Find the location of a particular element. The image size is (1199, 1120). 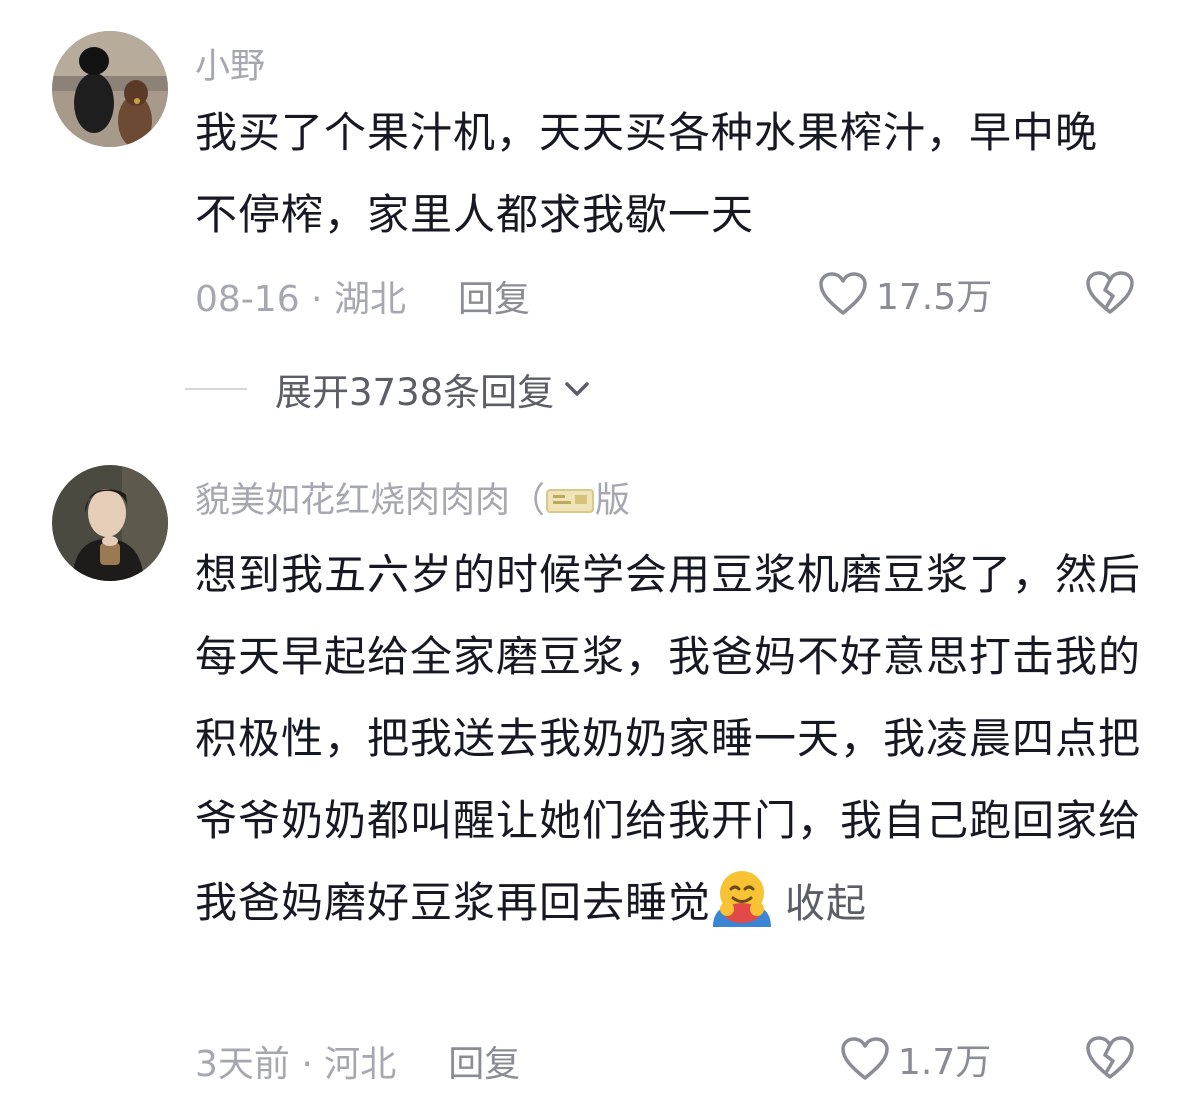

like-button: 17.5万 is located at coordinates (905, 294).